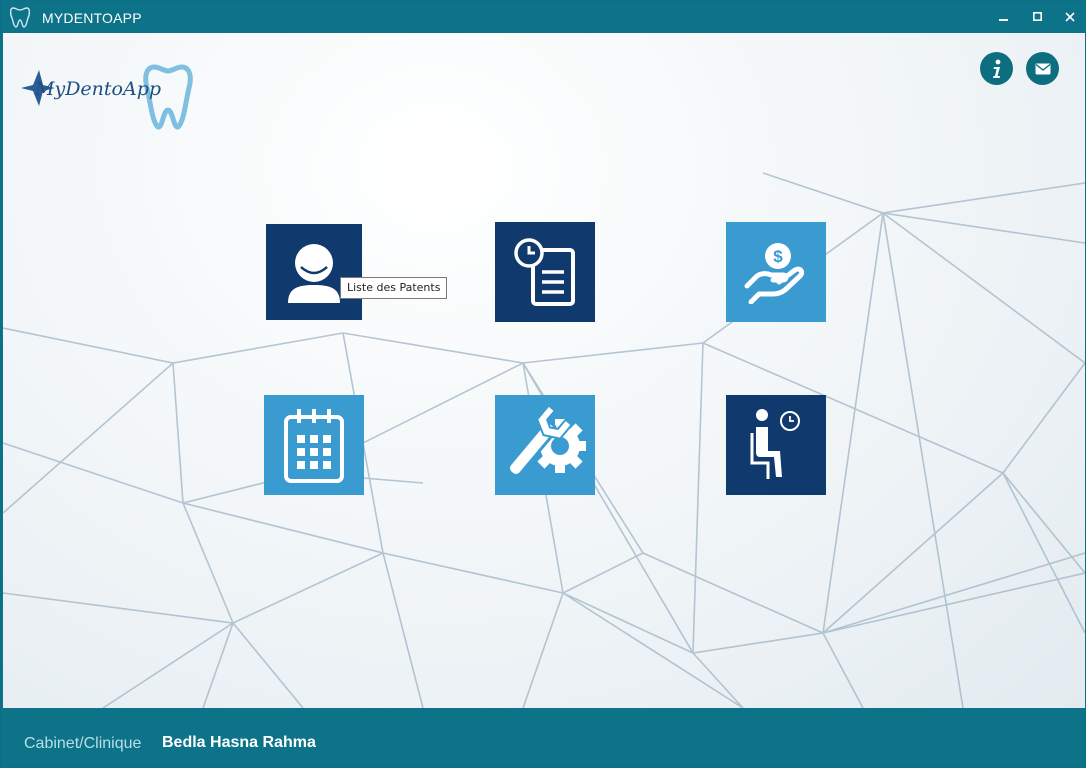 The height and width of the screenshot is (768, 1086). I want to click on appointment-clipboard-icon, so click(544, 272).